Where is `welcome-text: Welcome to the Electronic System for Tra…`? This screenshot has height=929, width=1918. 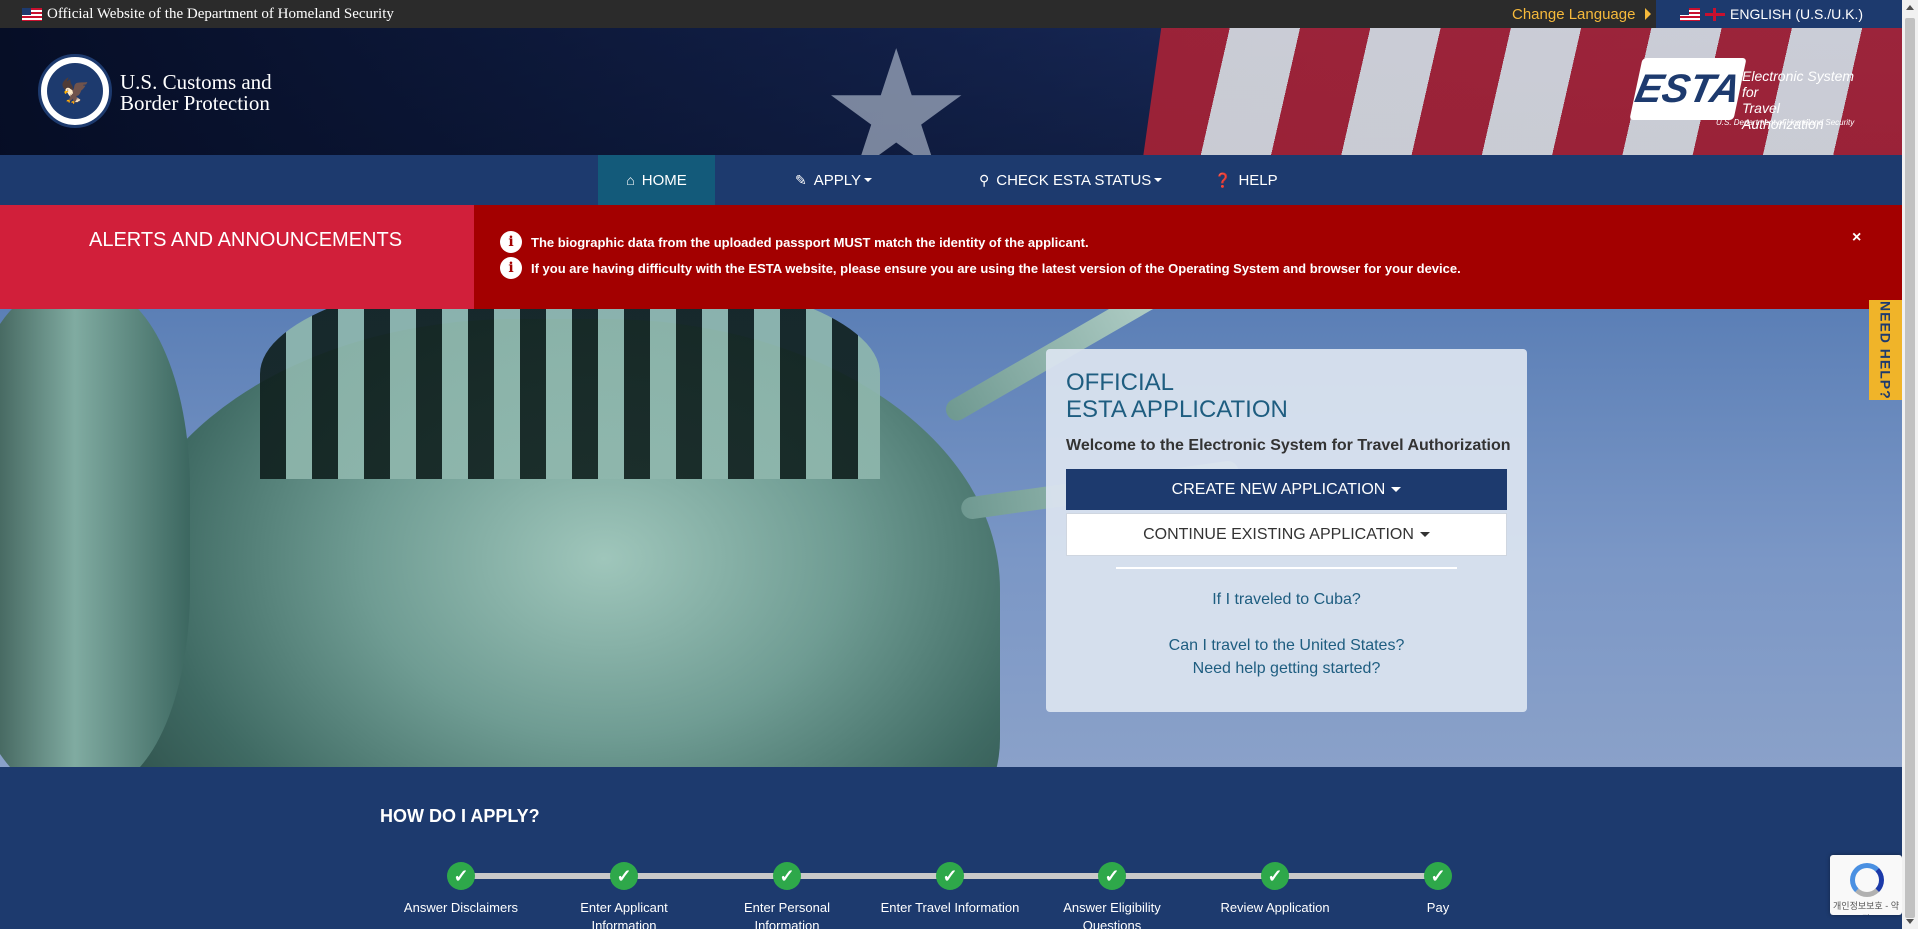 welcome-text: Welcome to the Electronic System for Tra… is located at coordinates (1288, 445).